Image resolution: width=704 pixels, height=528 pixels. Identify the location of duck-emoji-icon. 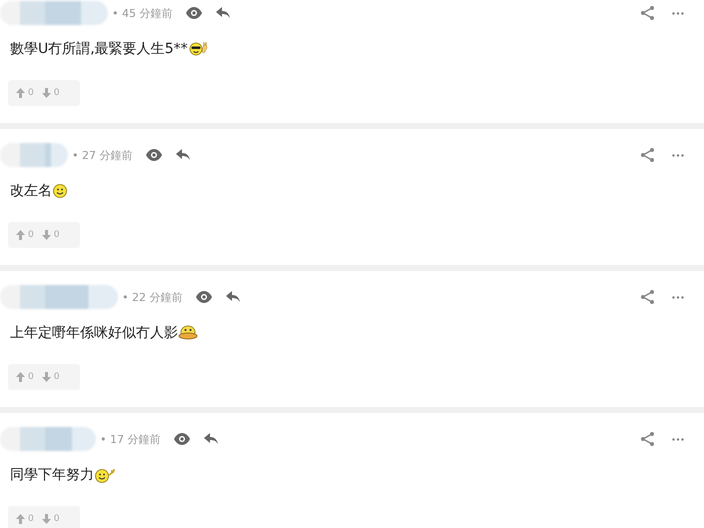
(188, 333).